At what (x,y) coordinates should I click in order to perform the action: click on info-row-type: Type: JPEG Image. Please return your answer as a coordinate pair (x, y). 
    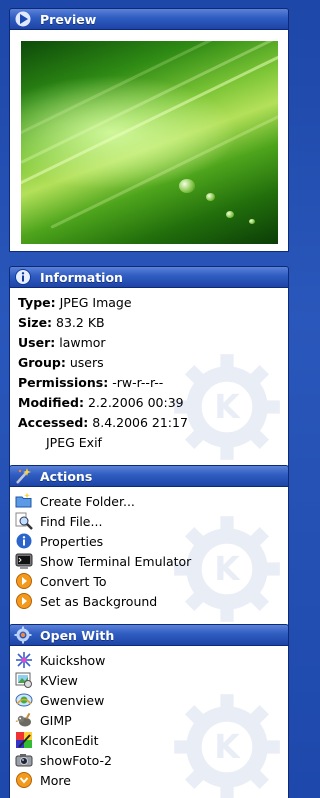
    Looking at the image, I should click on (75, 302).